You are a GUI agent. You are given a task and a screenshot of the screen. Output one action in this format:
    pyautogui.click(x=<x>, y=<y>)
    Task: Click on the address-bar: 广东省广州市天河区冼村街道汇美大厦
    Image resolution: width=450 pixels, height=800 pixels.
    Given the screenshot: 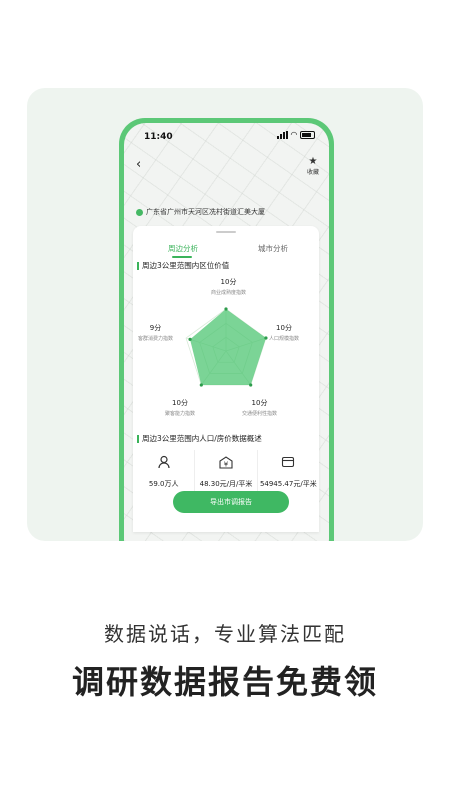 What is the action you would take?
    pyautogui.click(x=200, y=212)
    